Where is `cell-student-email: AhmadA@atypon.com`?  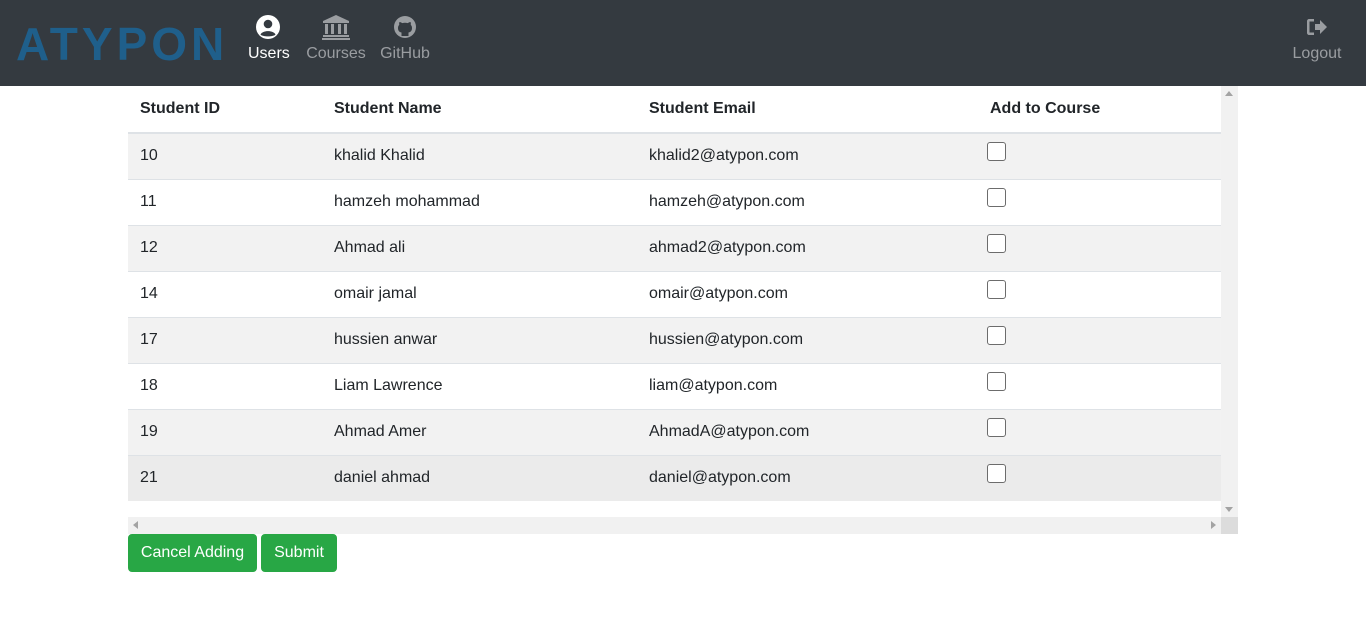
cell-student-email: AhmadA@atypon.com is located at coordinates (807, 431).